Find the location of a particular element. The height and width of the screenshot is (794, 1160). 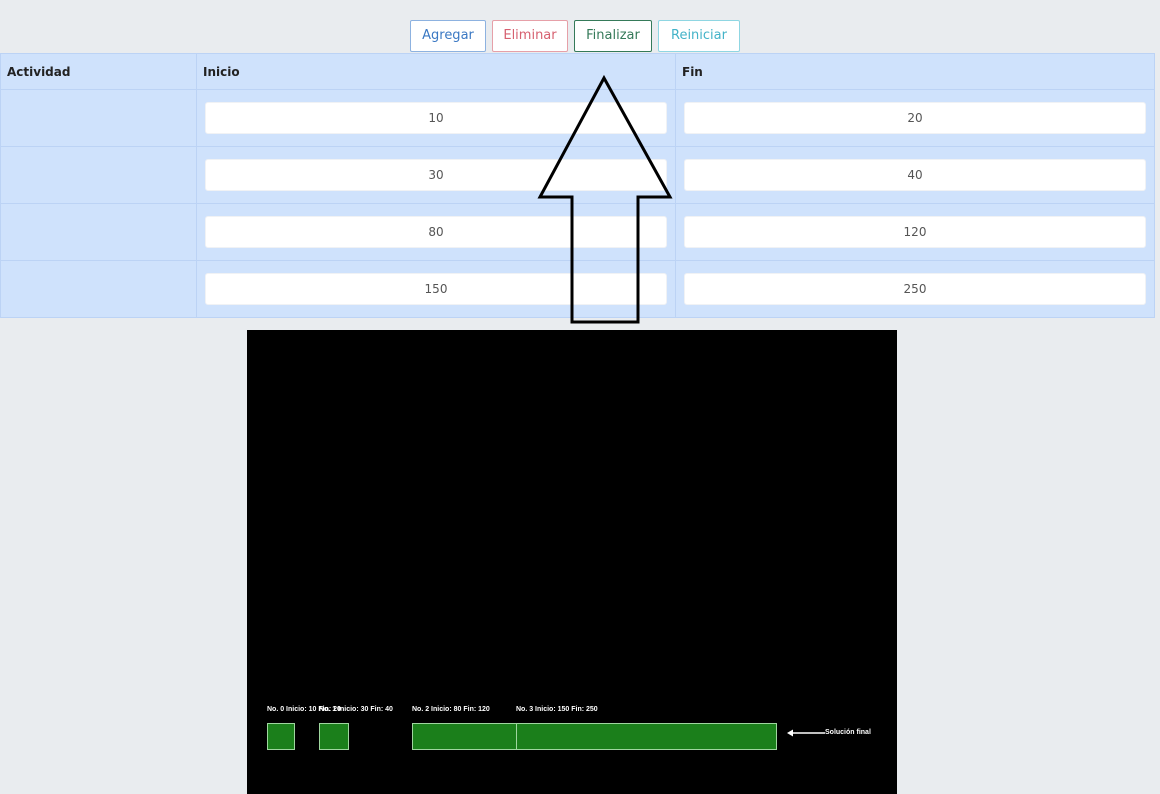

table-header-row: Actividad Inicio Fin is located at coordinates (577, 71).